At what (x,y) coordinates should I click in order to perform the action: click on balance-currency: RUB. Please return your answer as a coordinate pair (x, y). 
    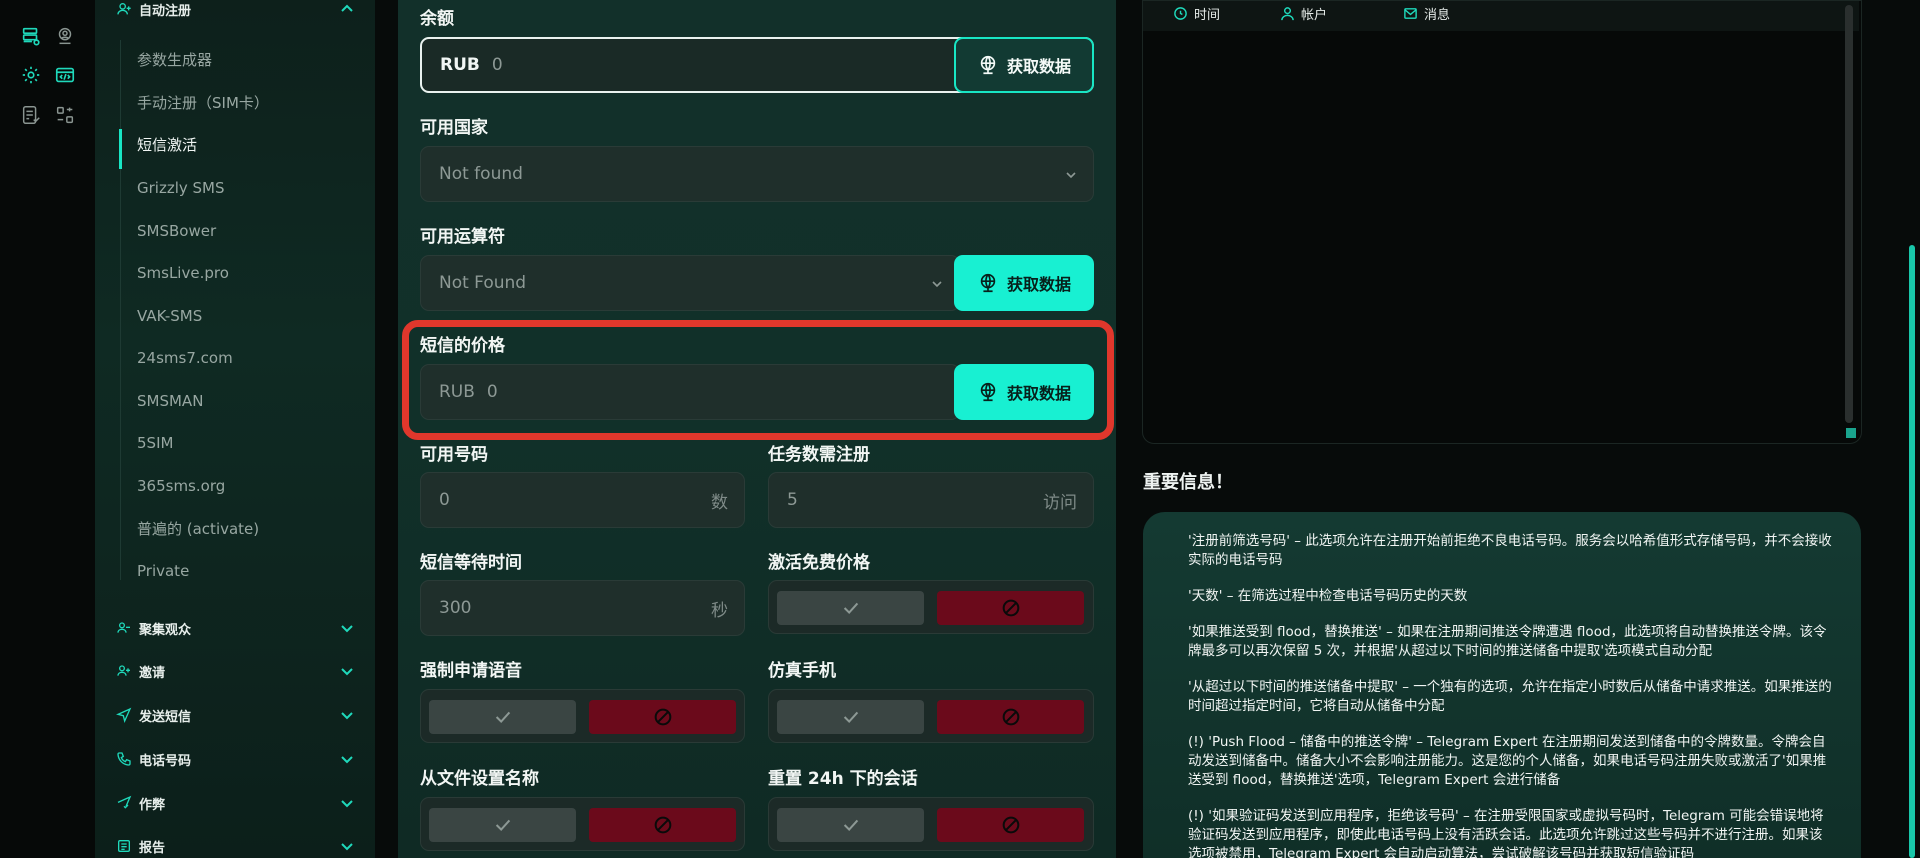
    Looking at the image, I should click on (460, 65).